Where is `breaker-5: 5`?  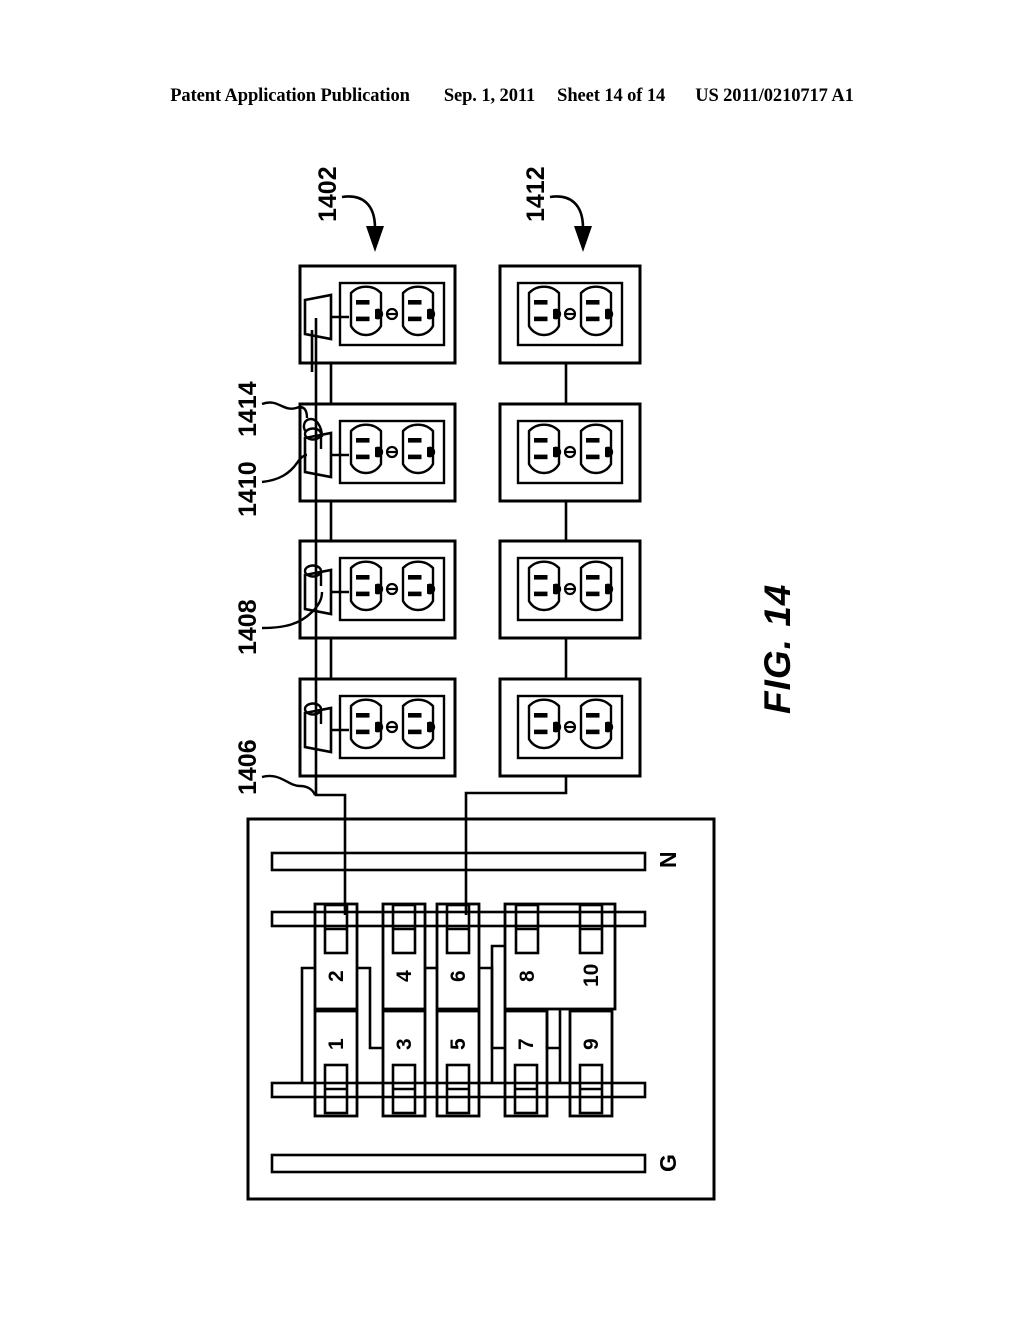
breaker-5: 5 is located at coordinates (458, 1063).